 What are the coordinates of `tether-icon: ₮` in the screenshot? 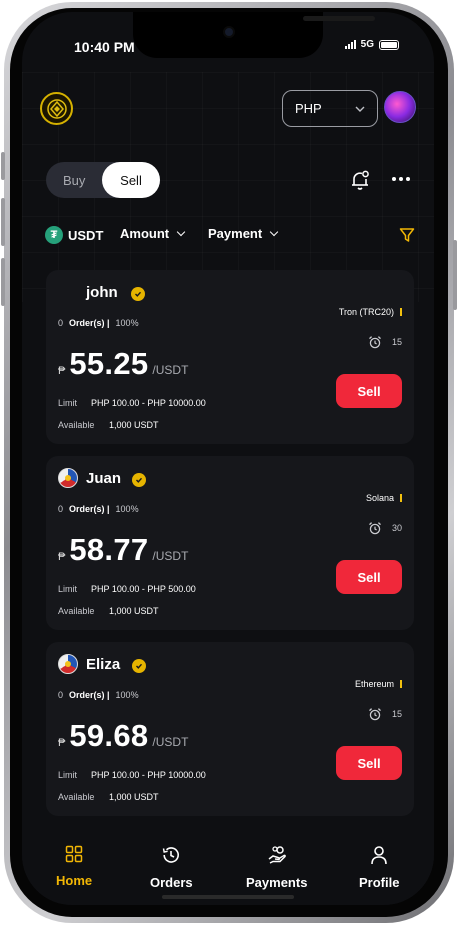 It's located at (54, 235).